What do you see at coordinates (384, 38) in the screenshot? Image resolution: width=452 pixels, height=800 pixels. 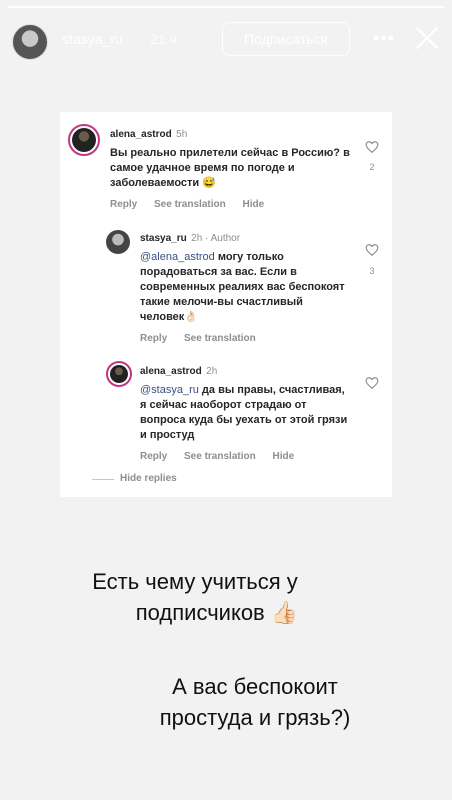 I see `more-options-icon: •••` at bounding box center [384, 38].